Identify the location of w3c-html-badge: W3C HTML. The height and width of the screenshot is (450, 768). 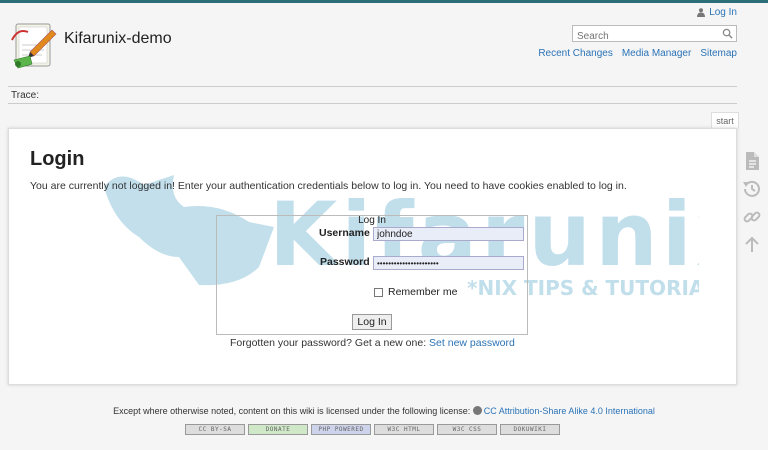
(404, 429).